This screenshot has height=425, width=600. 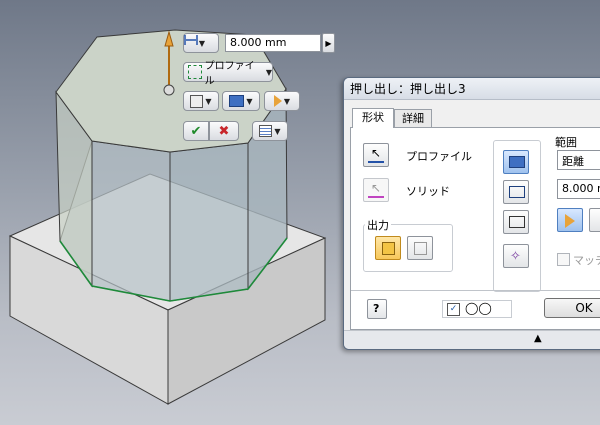 I want to click on profile-select-icon, so click(x=195, y=72).